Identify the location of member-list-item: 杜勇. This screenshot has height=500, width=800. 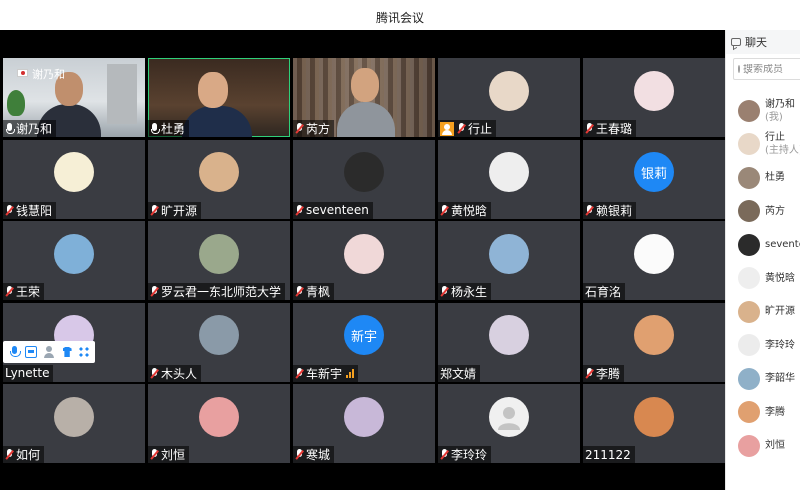
(763, 178).